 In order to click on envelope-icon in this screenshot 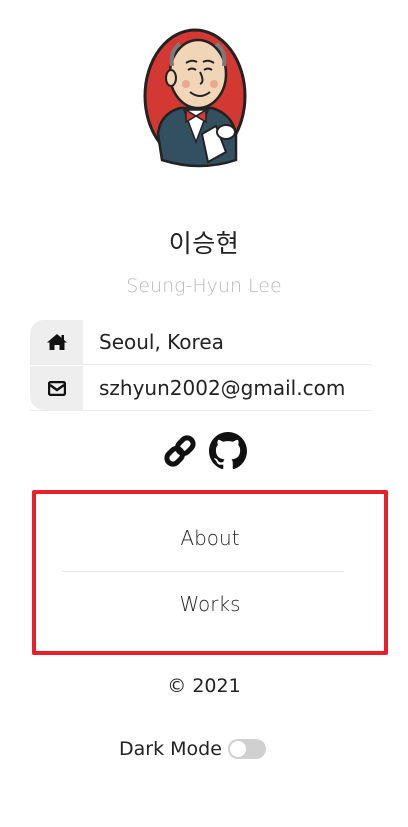, I will do `click(56, 388)`.